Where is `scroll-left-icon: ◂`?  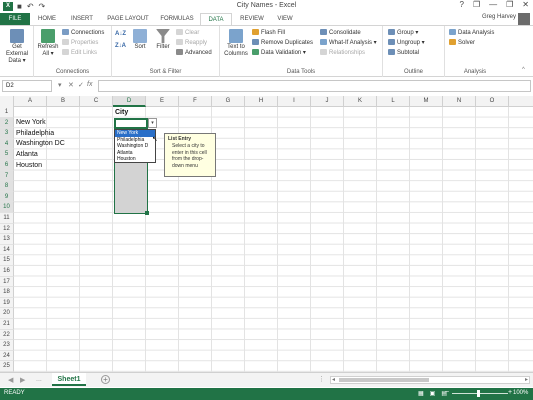
scroll-left-icon: ◂ is located at coordinates (333, 379).